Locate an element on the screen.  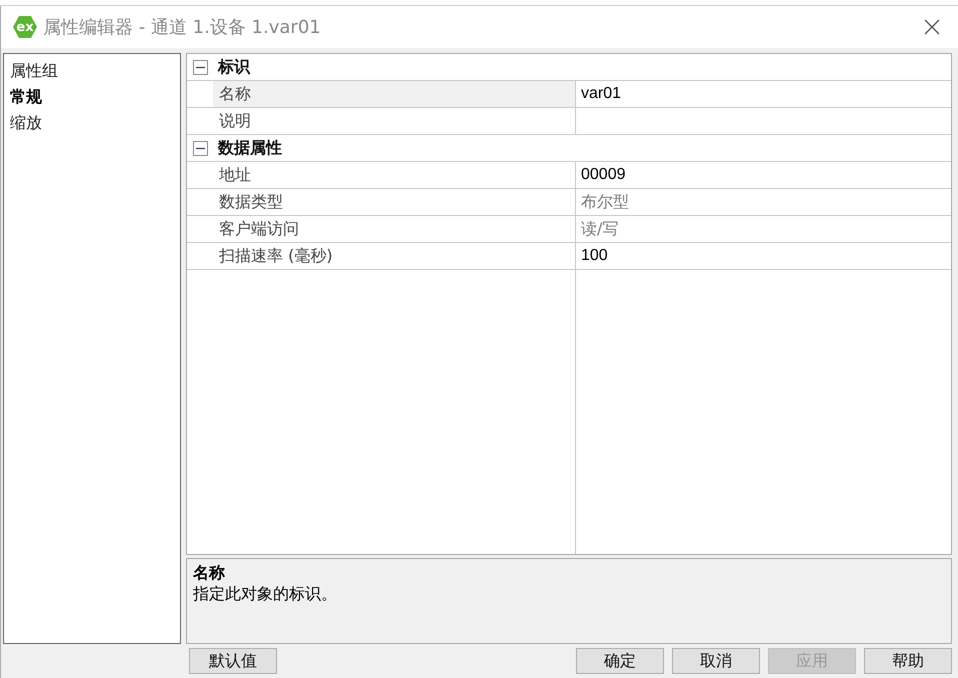
property-value: 读/写 is located at coordinates (763, 229).